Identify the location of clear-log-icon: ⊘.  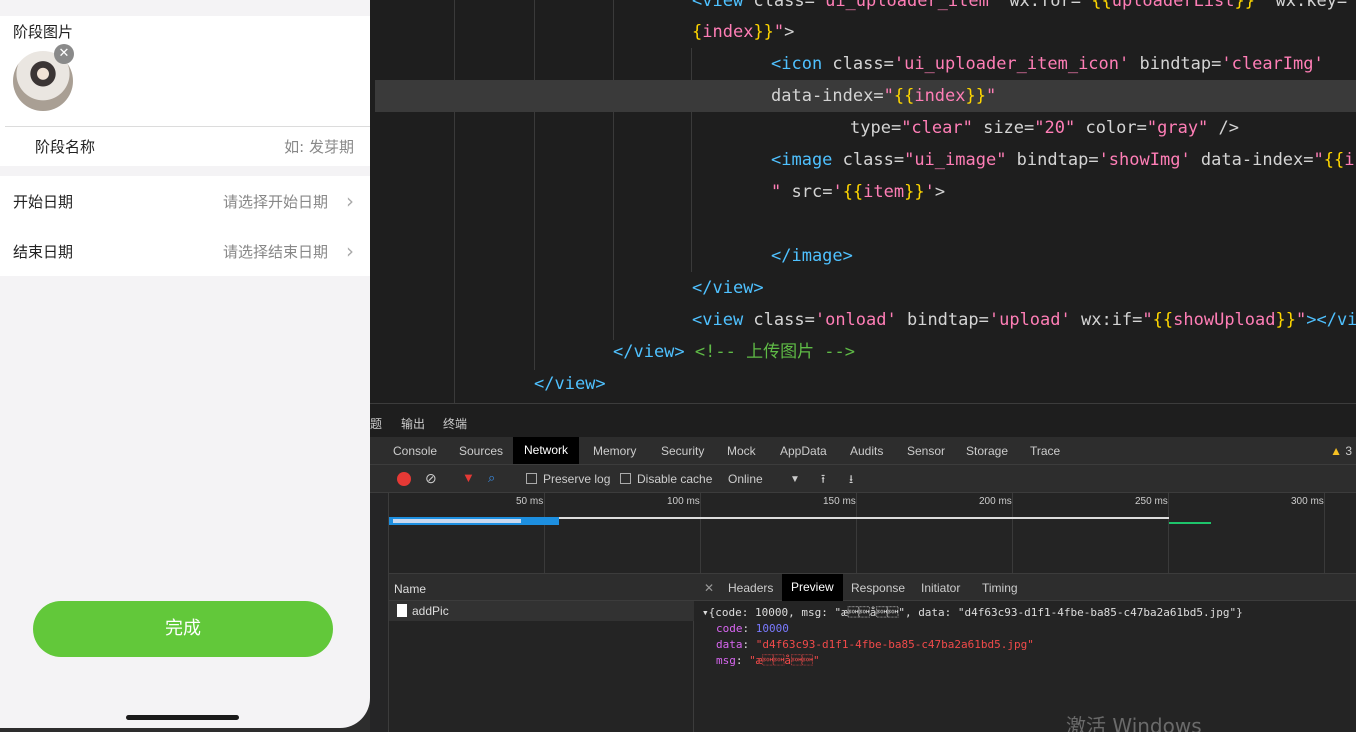
(431, 478).